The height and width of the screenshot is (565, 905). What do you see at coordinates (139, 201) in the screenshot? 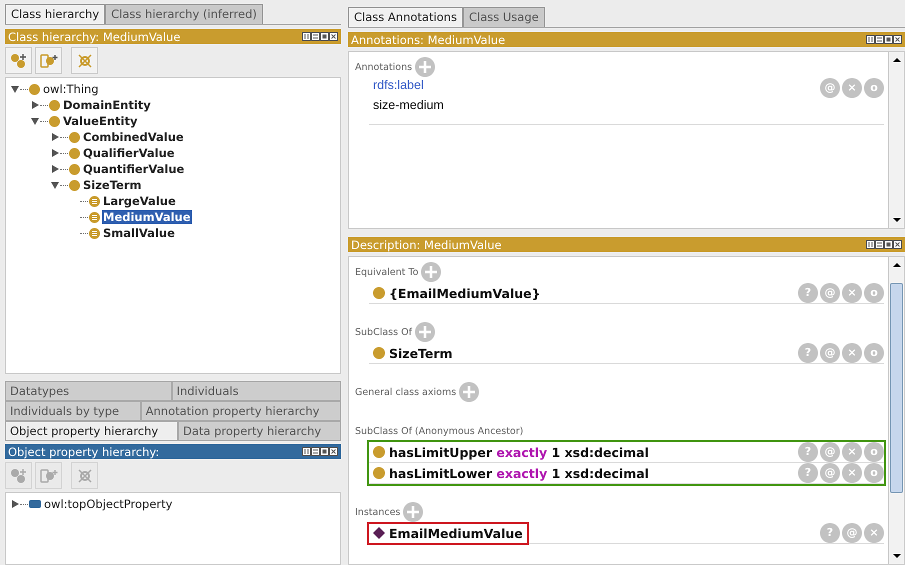
I see `tree-item: LargeValue` at bounding box center [139, 201].